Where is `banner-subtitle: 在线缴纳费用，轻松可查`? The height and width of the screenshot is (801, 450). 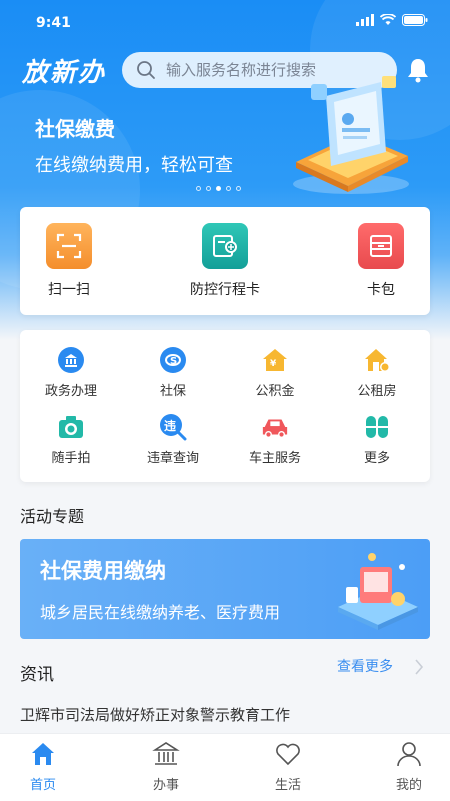 banner-subtitle: 在线缴纳费用，轻松可查 is located at coordinates (134, 165).